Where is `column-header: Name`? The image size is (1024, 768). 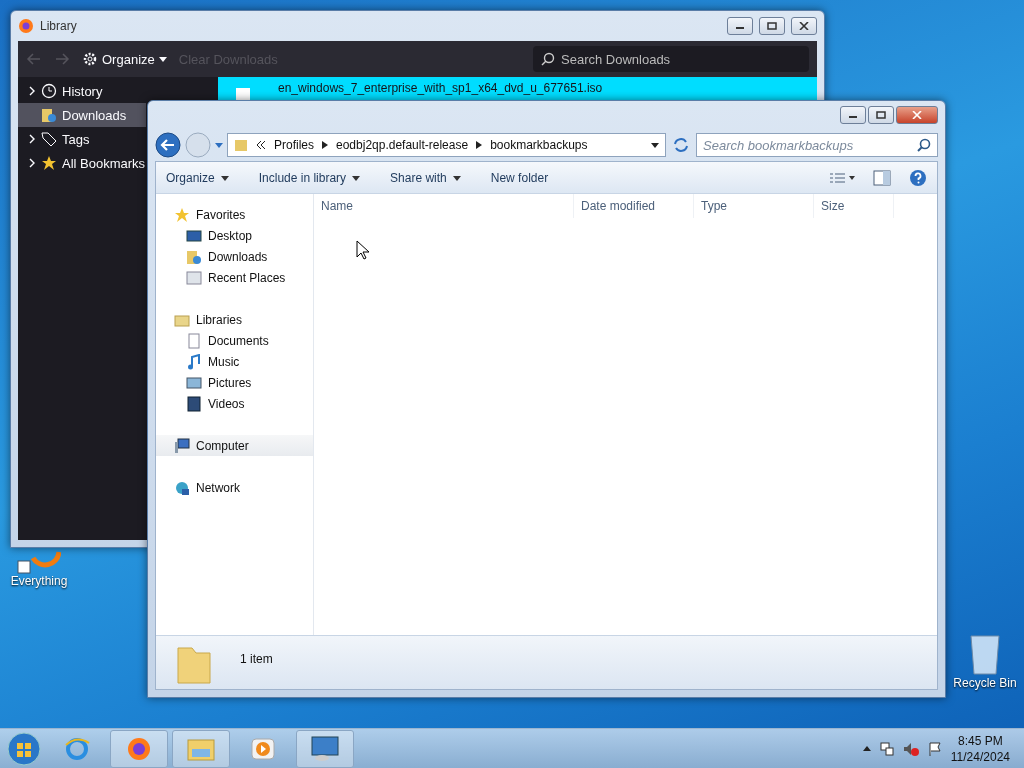 column-header: Name is located at coordinates (444, 206).